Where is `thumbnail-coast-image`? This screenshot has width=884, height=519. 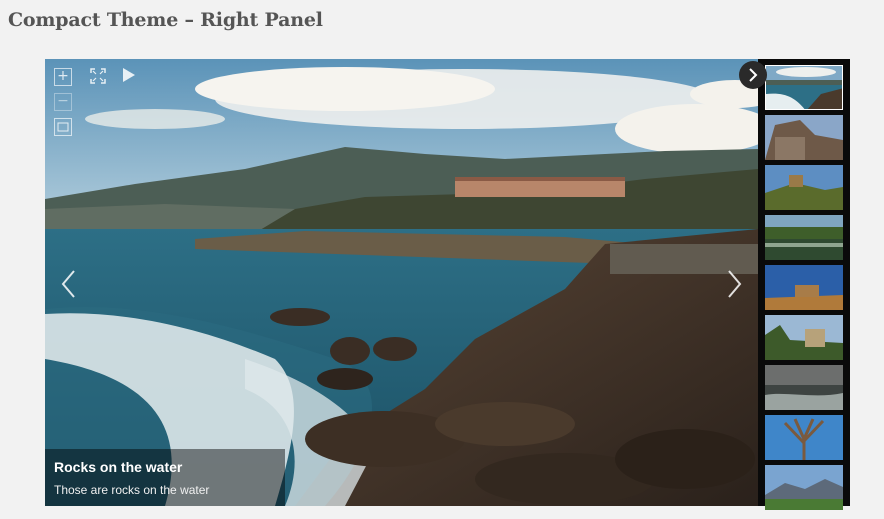
thumbnail-coast-image is located at coordinates (804, 87).